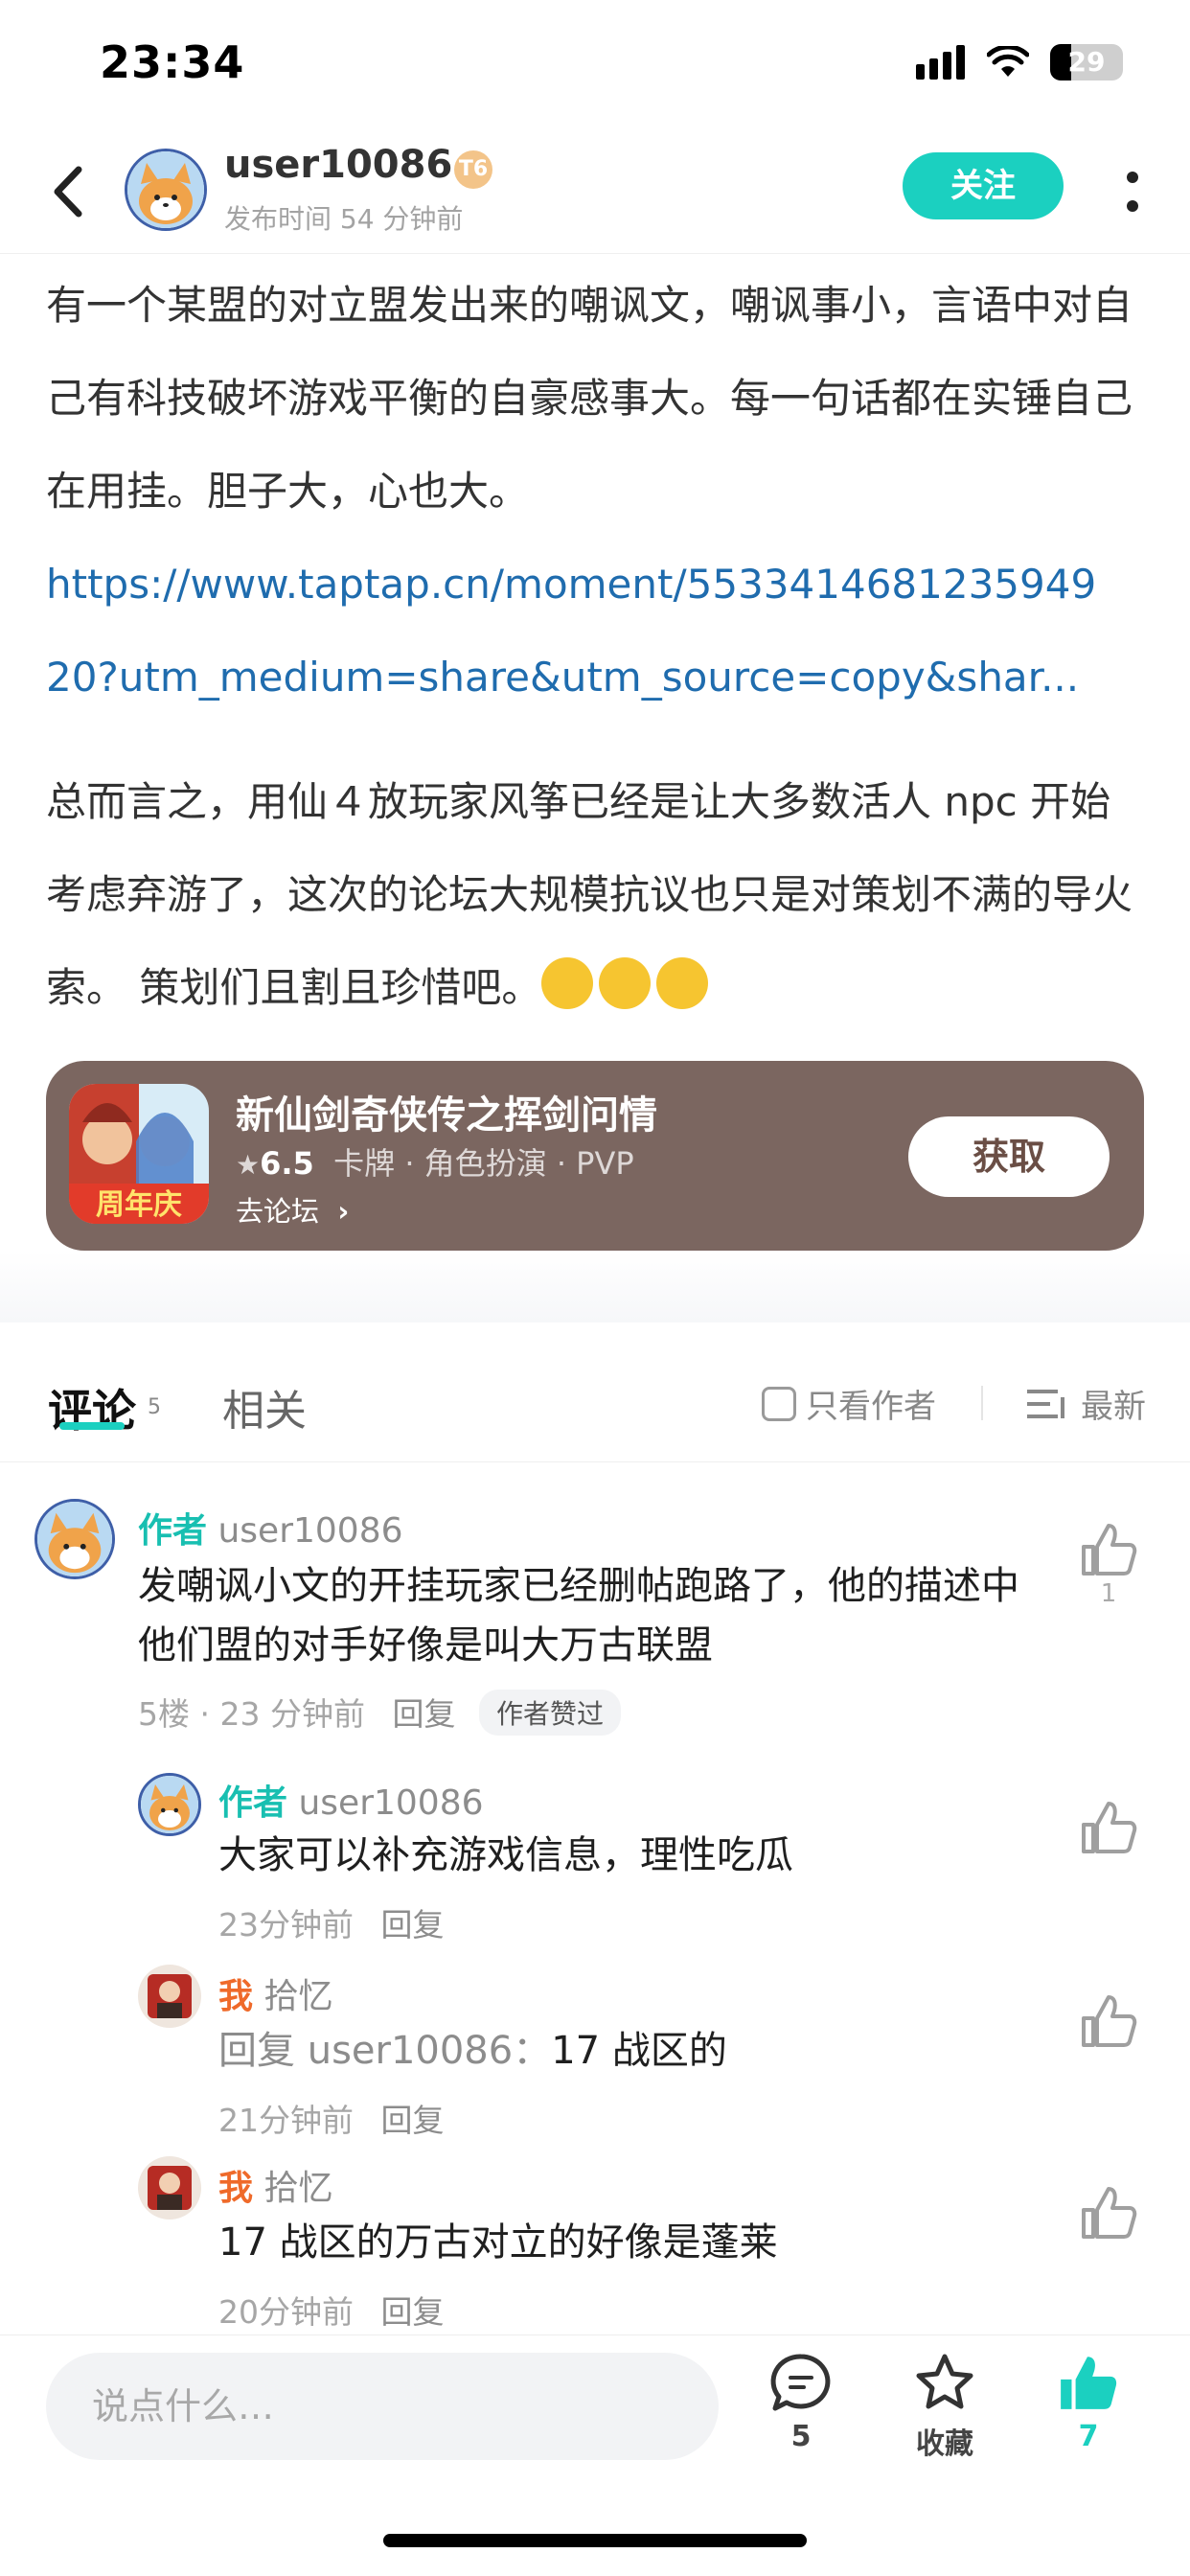 The height and width of the screenshot is (2576, 1190). I want to click on sort-button: 最新, so click(1087, 1403).